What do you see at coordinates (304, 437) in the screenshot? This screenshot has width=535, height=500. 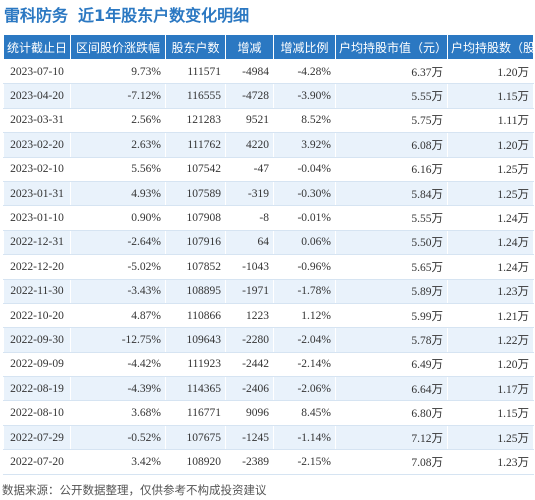 I see `delta-pct-cell: -1.14%` at bounding box center [304, 437].